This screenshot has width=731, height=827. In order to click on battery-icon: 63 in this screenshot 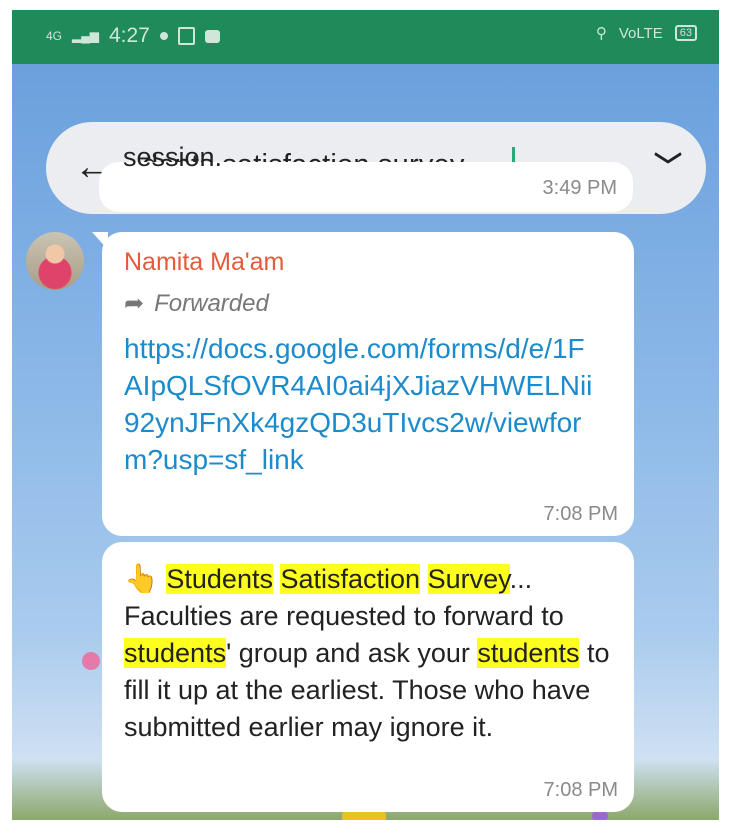, I will do `click(685, 33)`.